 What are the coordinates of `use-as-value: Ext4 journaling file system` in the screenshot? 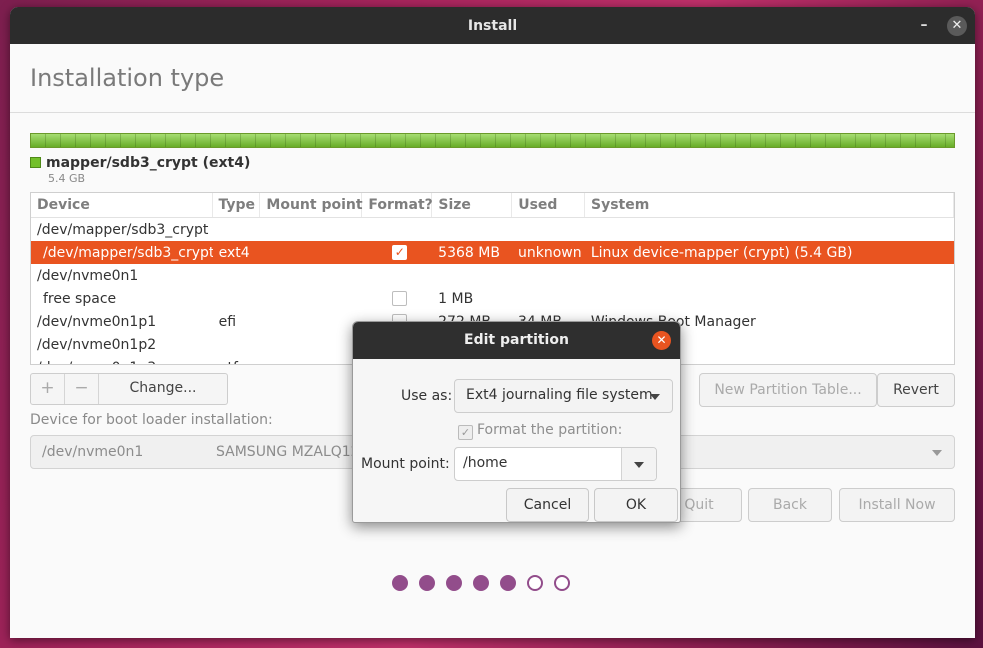 It's located at (559, 395).